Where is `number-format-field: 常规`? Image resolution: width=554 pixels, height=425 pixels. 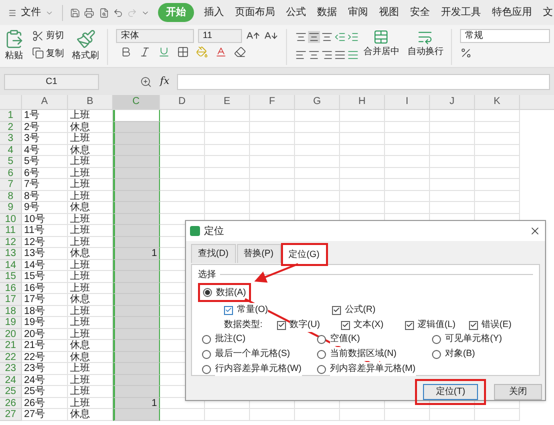 number-format-field: 常规 is located at coordinates (505, 36).